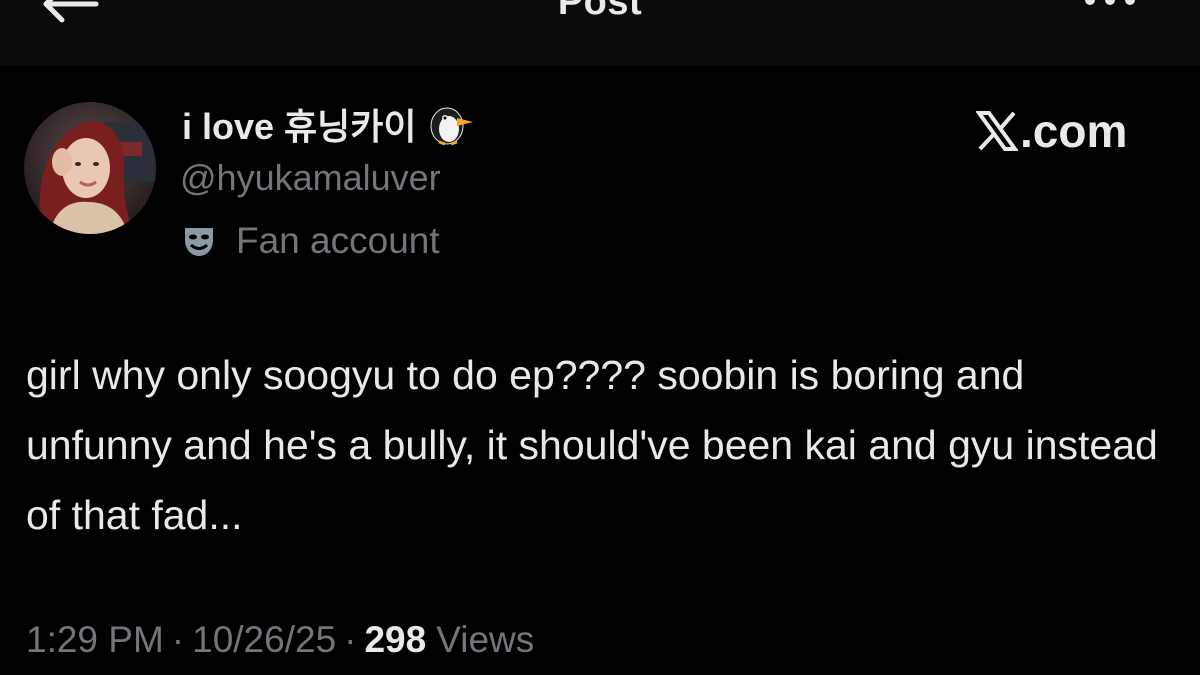 Image resolution: width=1200 pixels, height=675 pixels. What do you see at coordinates (600, 11) in the screenshot?
I see `page-title: Post` at bounding box center [600, 11].